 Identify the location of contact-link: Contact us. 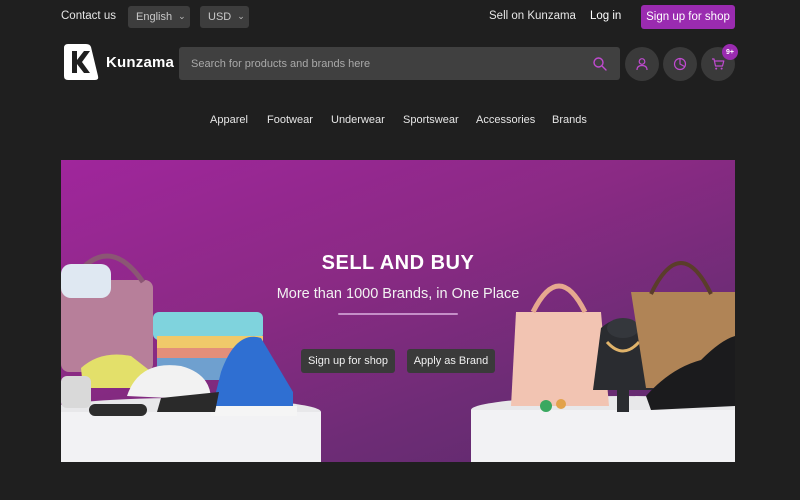
(88, 16).